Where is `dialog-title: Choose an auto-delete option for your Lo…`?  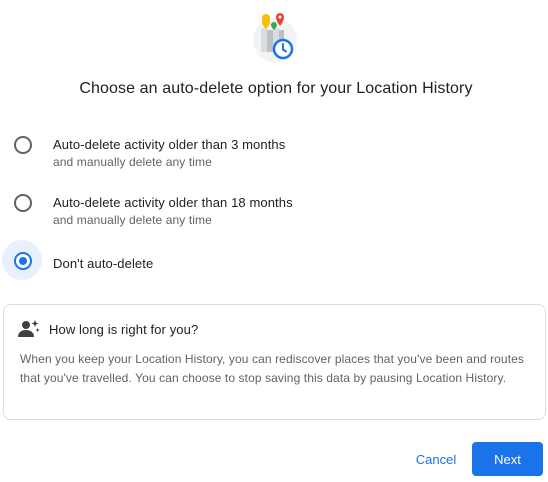
dialog-title: Choose an auto-delete option for your Lo… is located at coordinates (276, 88).